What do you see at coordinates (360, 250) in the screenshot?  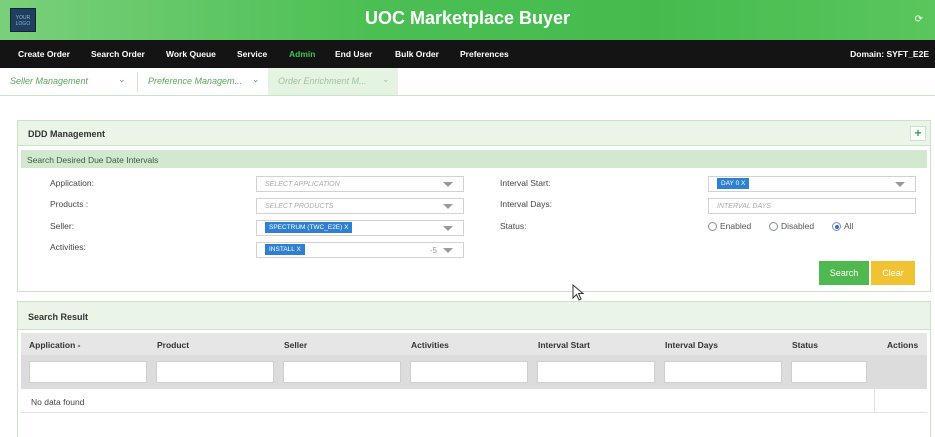 I see `activities-select: INSTALL X -5` at bounding box center [360, 250].